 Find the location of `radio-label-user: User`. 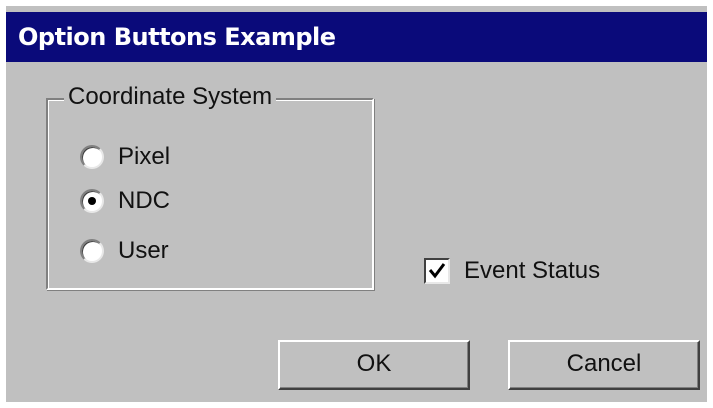

radio-label-user: User is located at coordinates (143, 250).